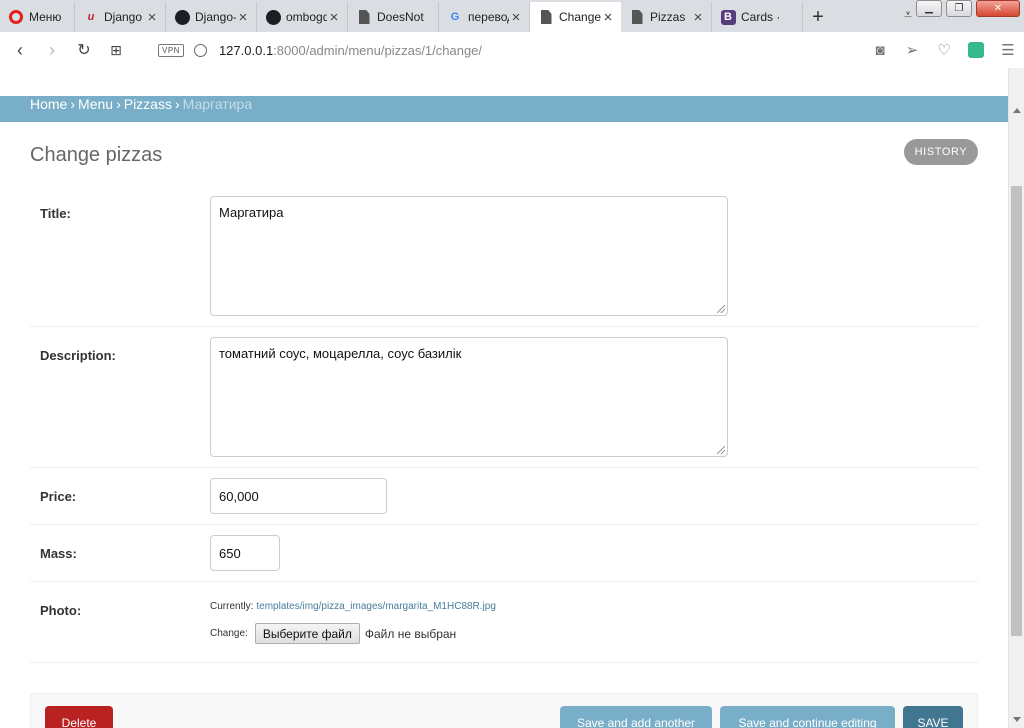 The image size is (1024, 728). I want to click on github-icon, so click(273, 17).